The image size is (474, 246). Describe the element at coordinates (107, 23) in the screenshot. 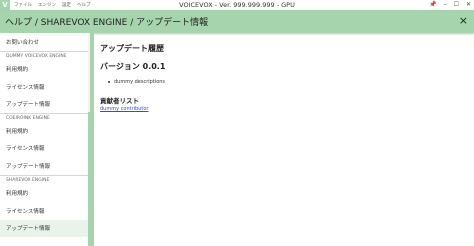

I see `breadcrumb: ヘルプ / SHAREVOX ENGINE / アップデート情報` at that location.